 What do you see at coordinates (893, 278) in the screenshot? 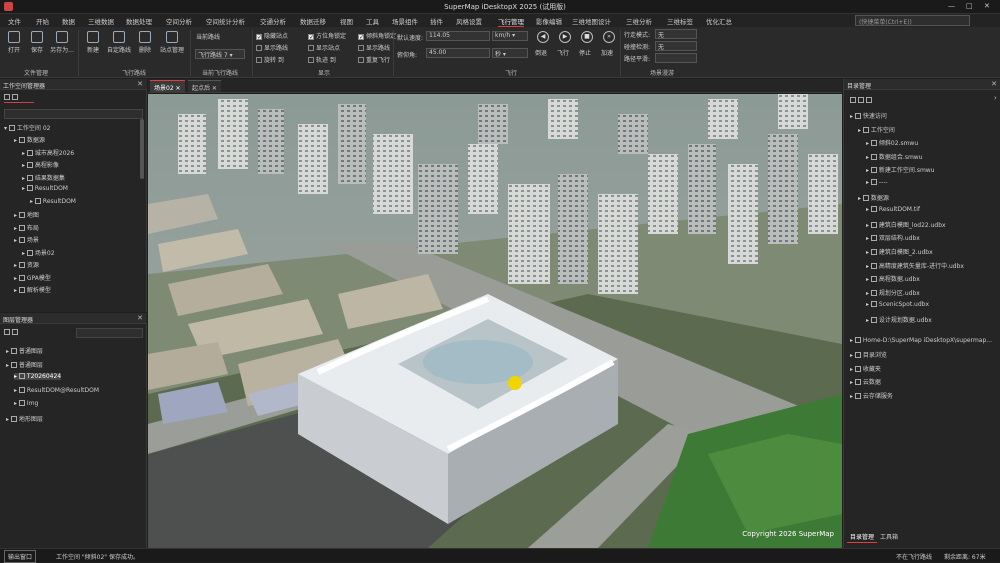
I see `tree-item: ▸ 高程数据.udbx` at bounding box center [893, 278].